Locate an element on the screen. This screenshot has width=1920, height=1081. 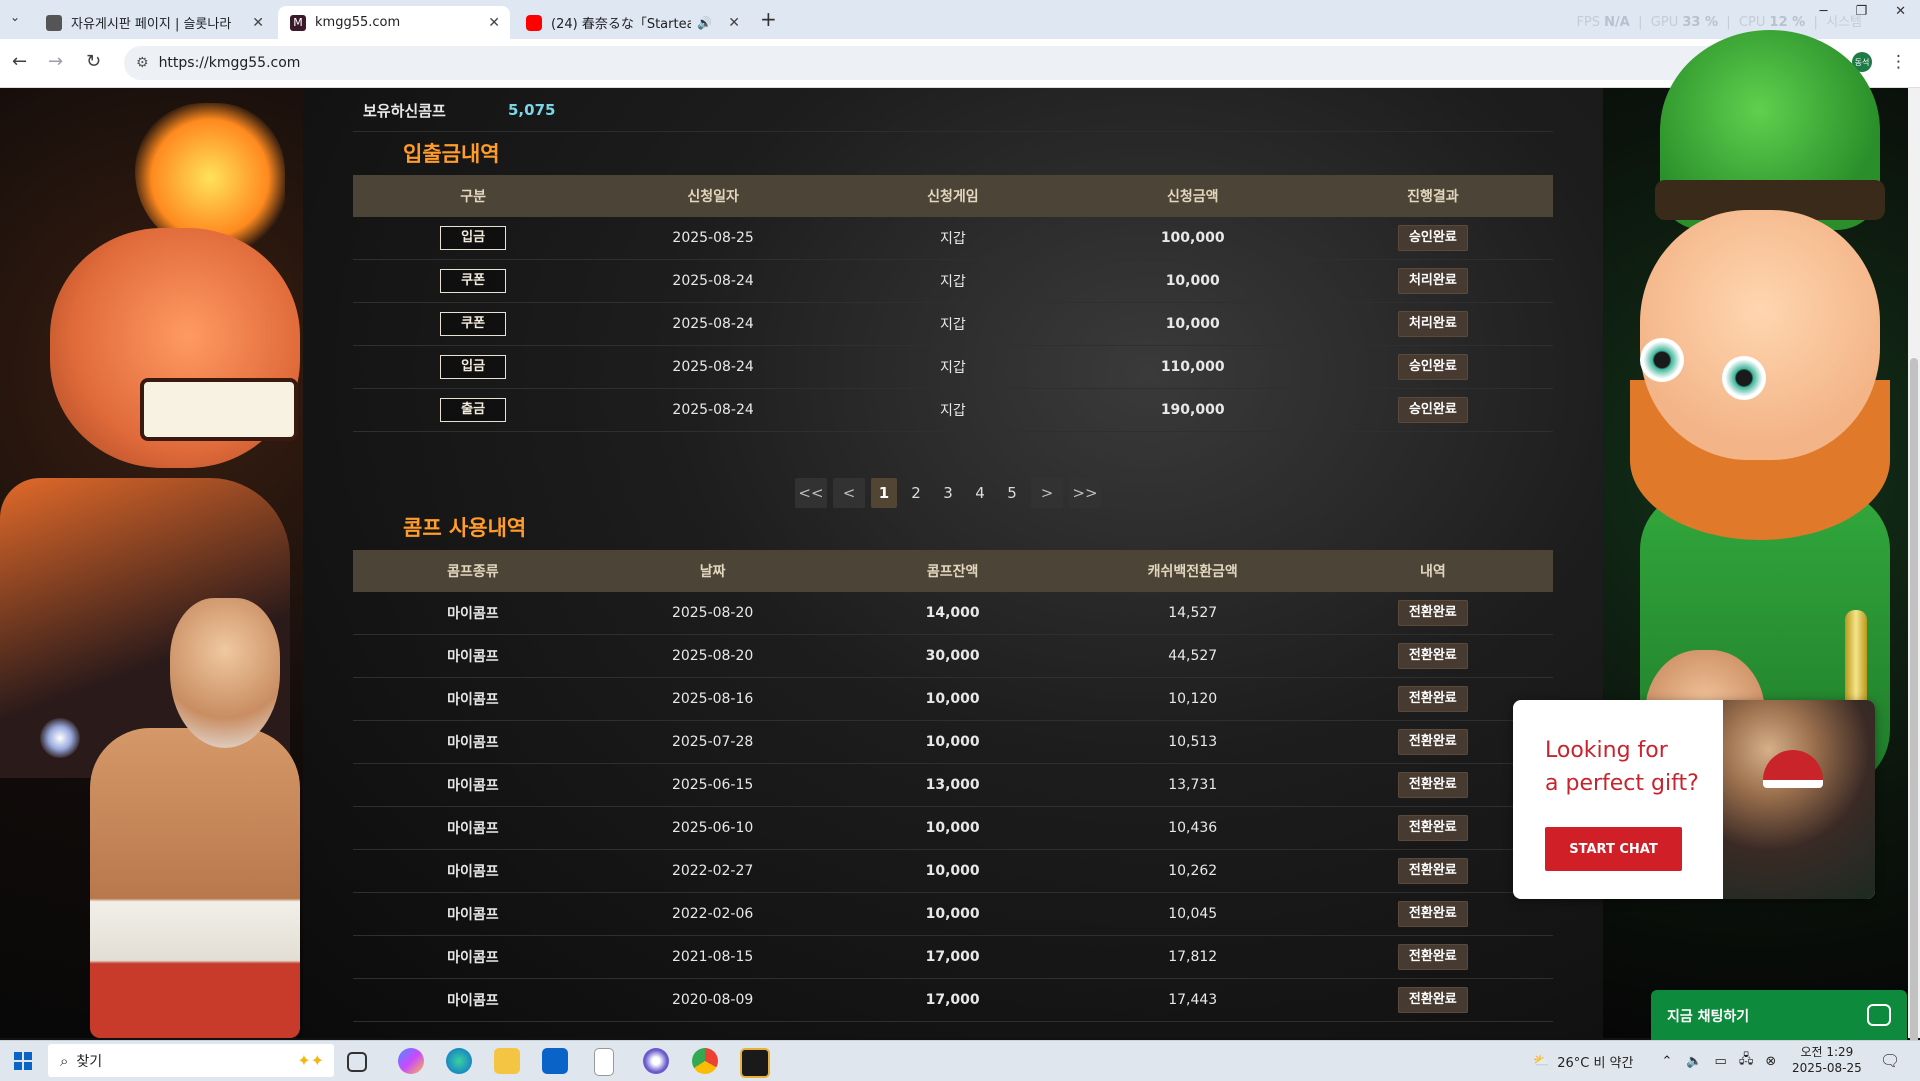
address-bar: ⚙ https://kmgg55.com is located at coordinates (924, 63).